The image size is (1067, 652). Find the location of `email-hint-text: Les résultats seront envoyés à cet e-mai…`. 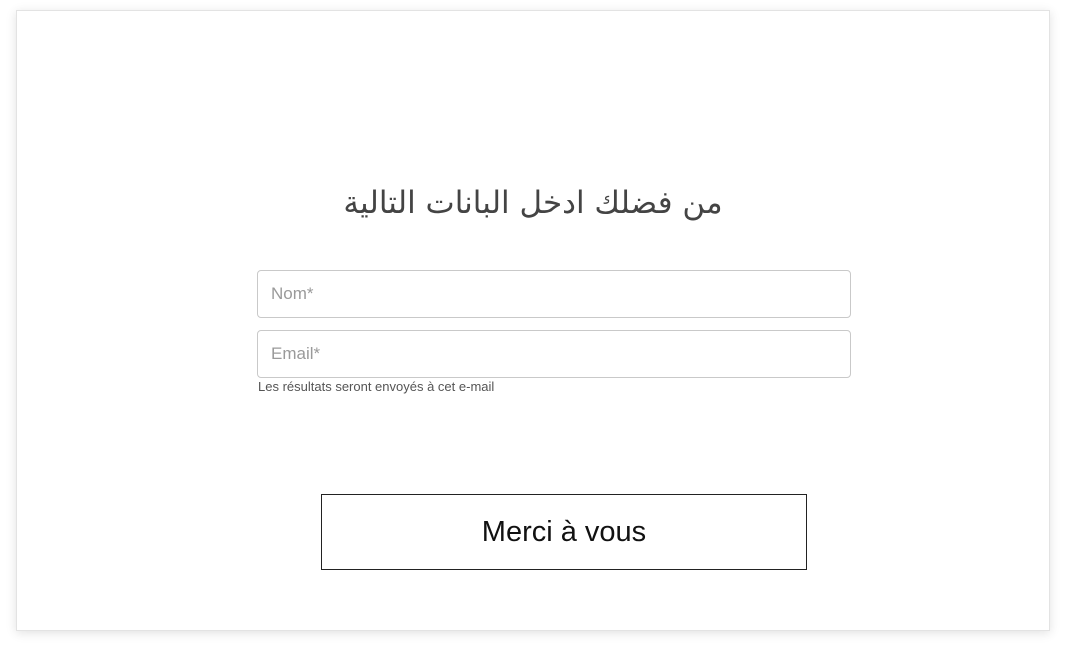

email-hint-text: Les résultats seront envoyés à cet e-mai… is located at coordinates (376, 386).